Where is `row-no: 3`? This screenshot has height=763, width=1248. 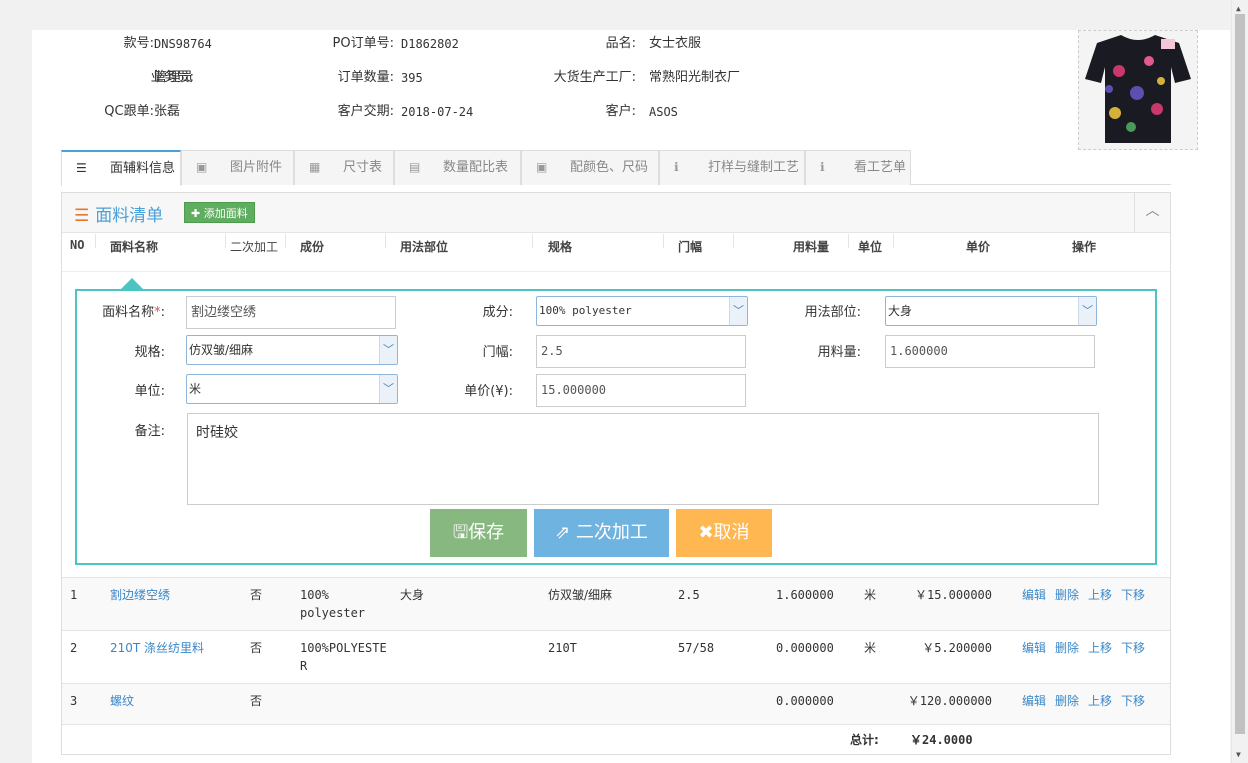 row-no: 3 is located at coordinates (74, 701).